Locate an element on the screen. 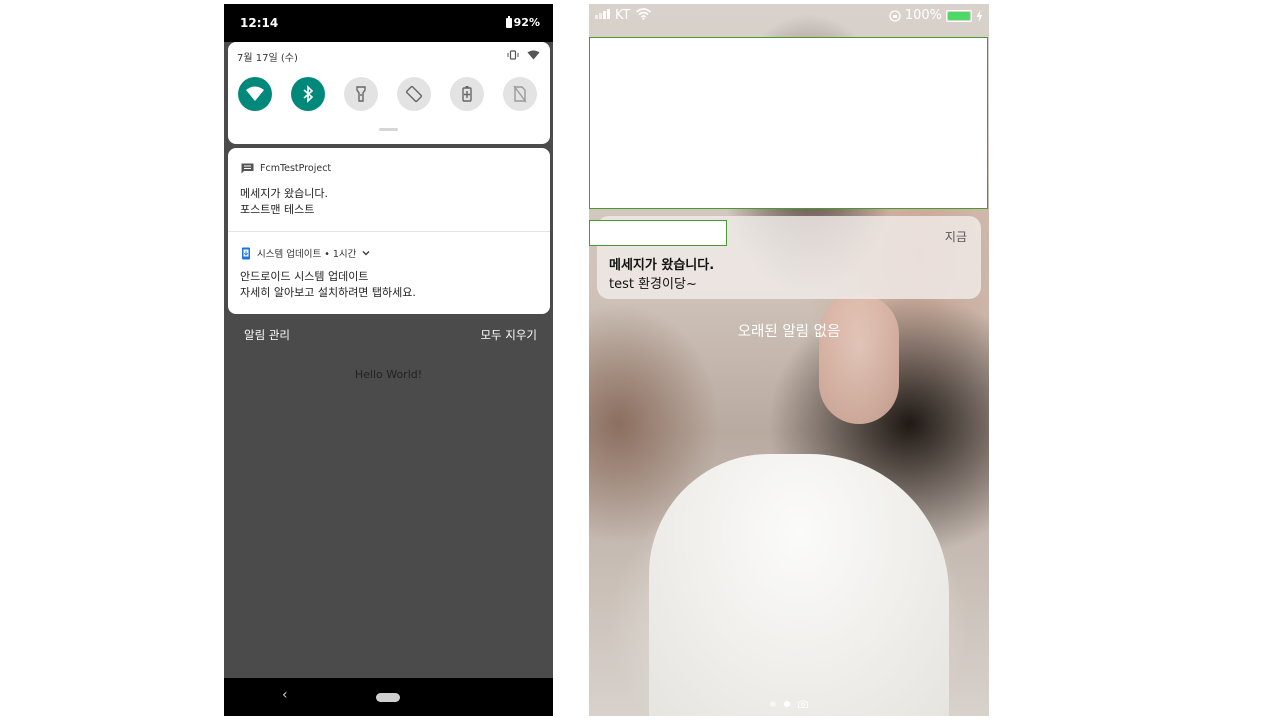  redacted-widget-area is located at coordinates (788, 123).